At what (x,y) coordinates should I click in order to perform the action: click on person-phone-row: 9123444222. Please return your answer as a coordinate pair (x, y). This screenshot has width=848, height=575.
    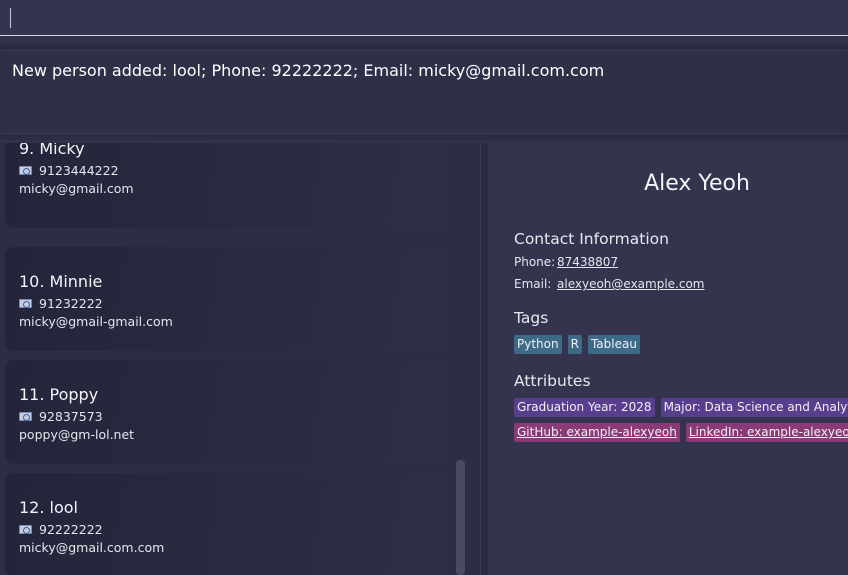
    Looking at the image, I should click on (69, 170).